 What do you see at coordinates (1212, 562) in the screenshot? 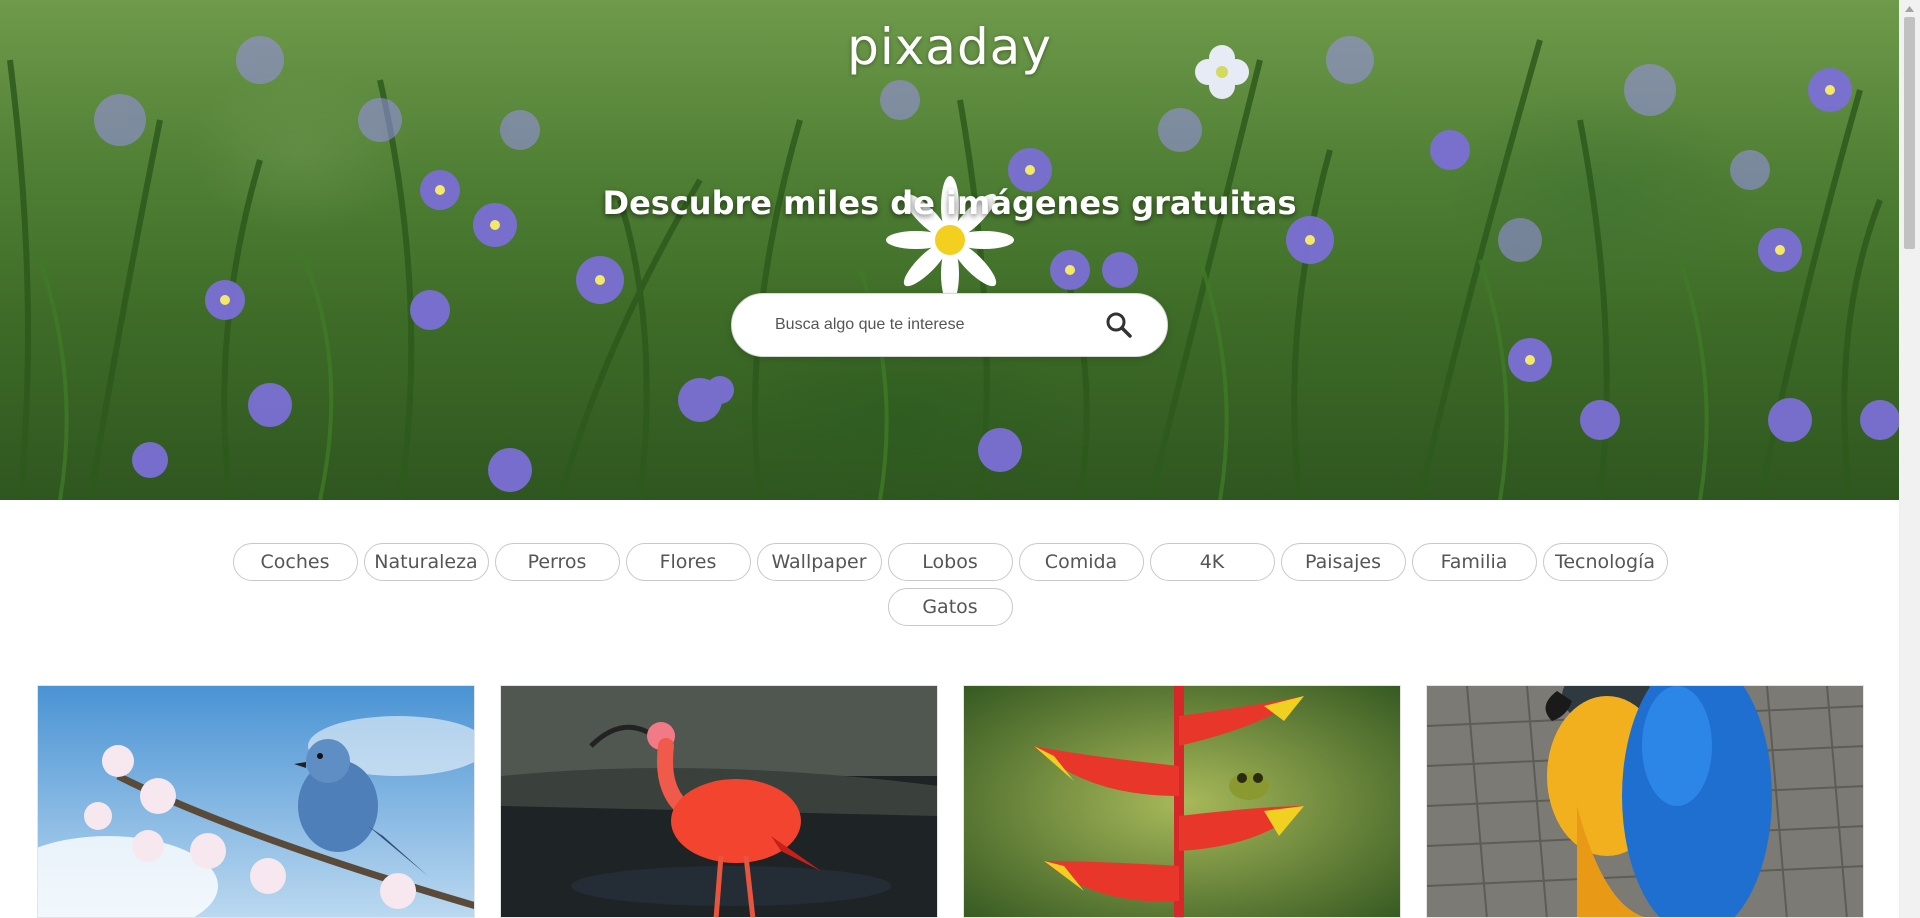
I see `tag-4k: 4K` at bounding box center [1212, 562].